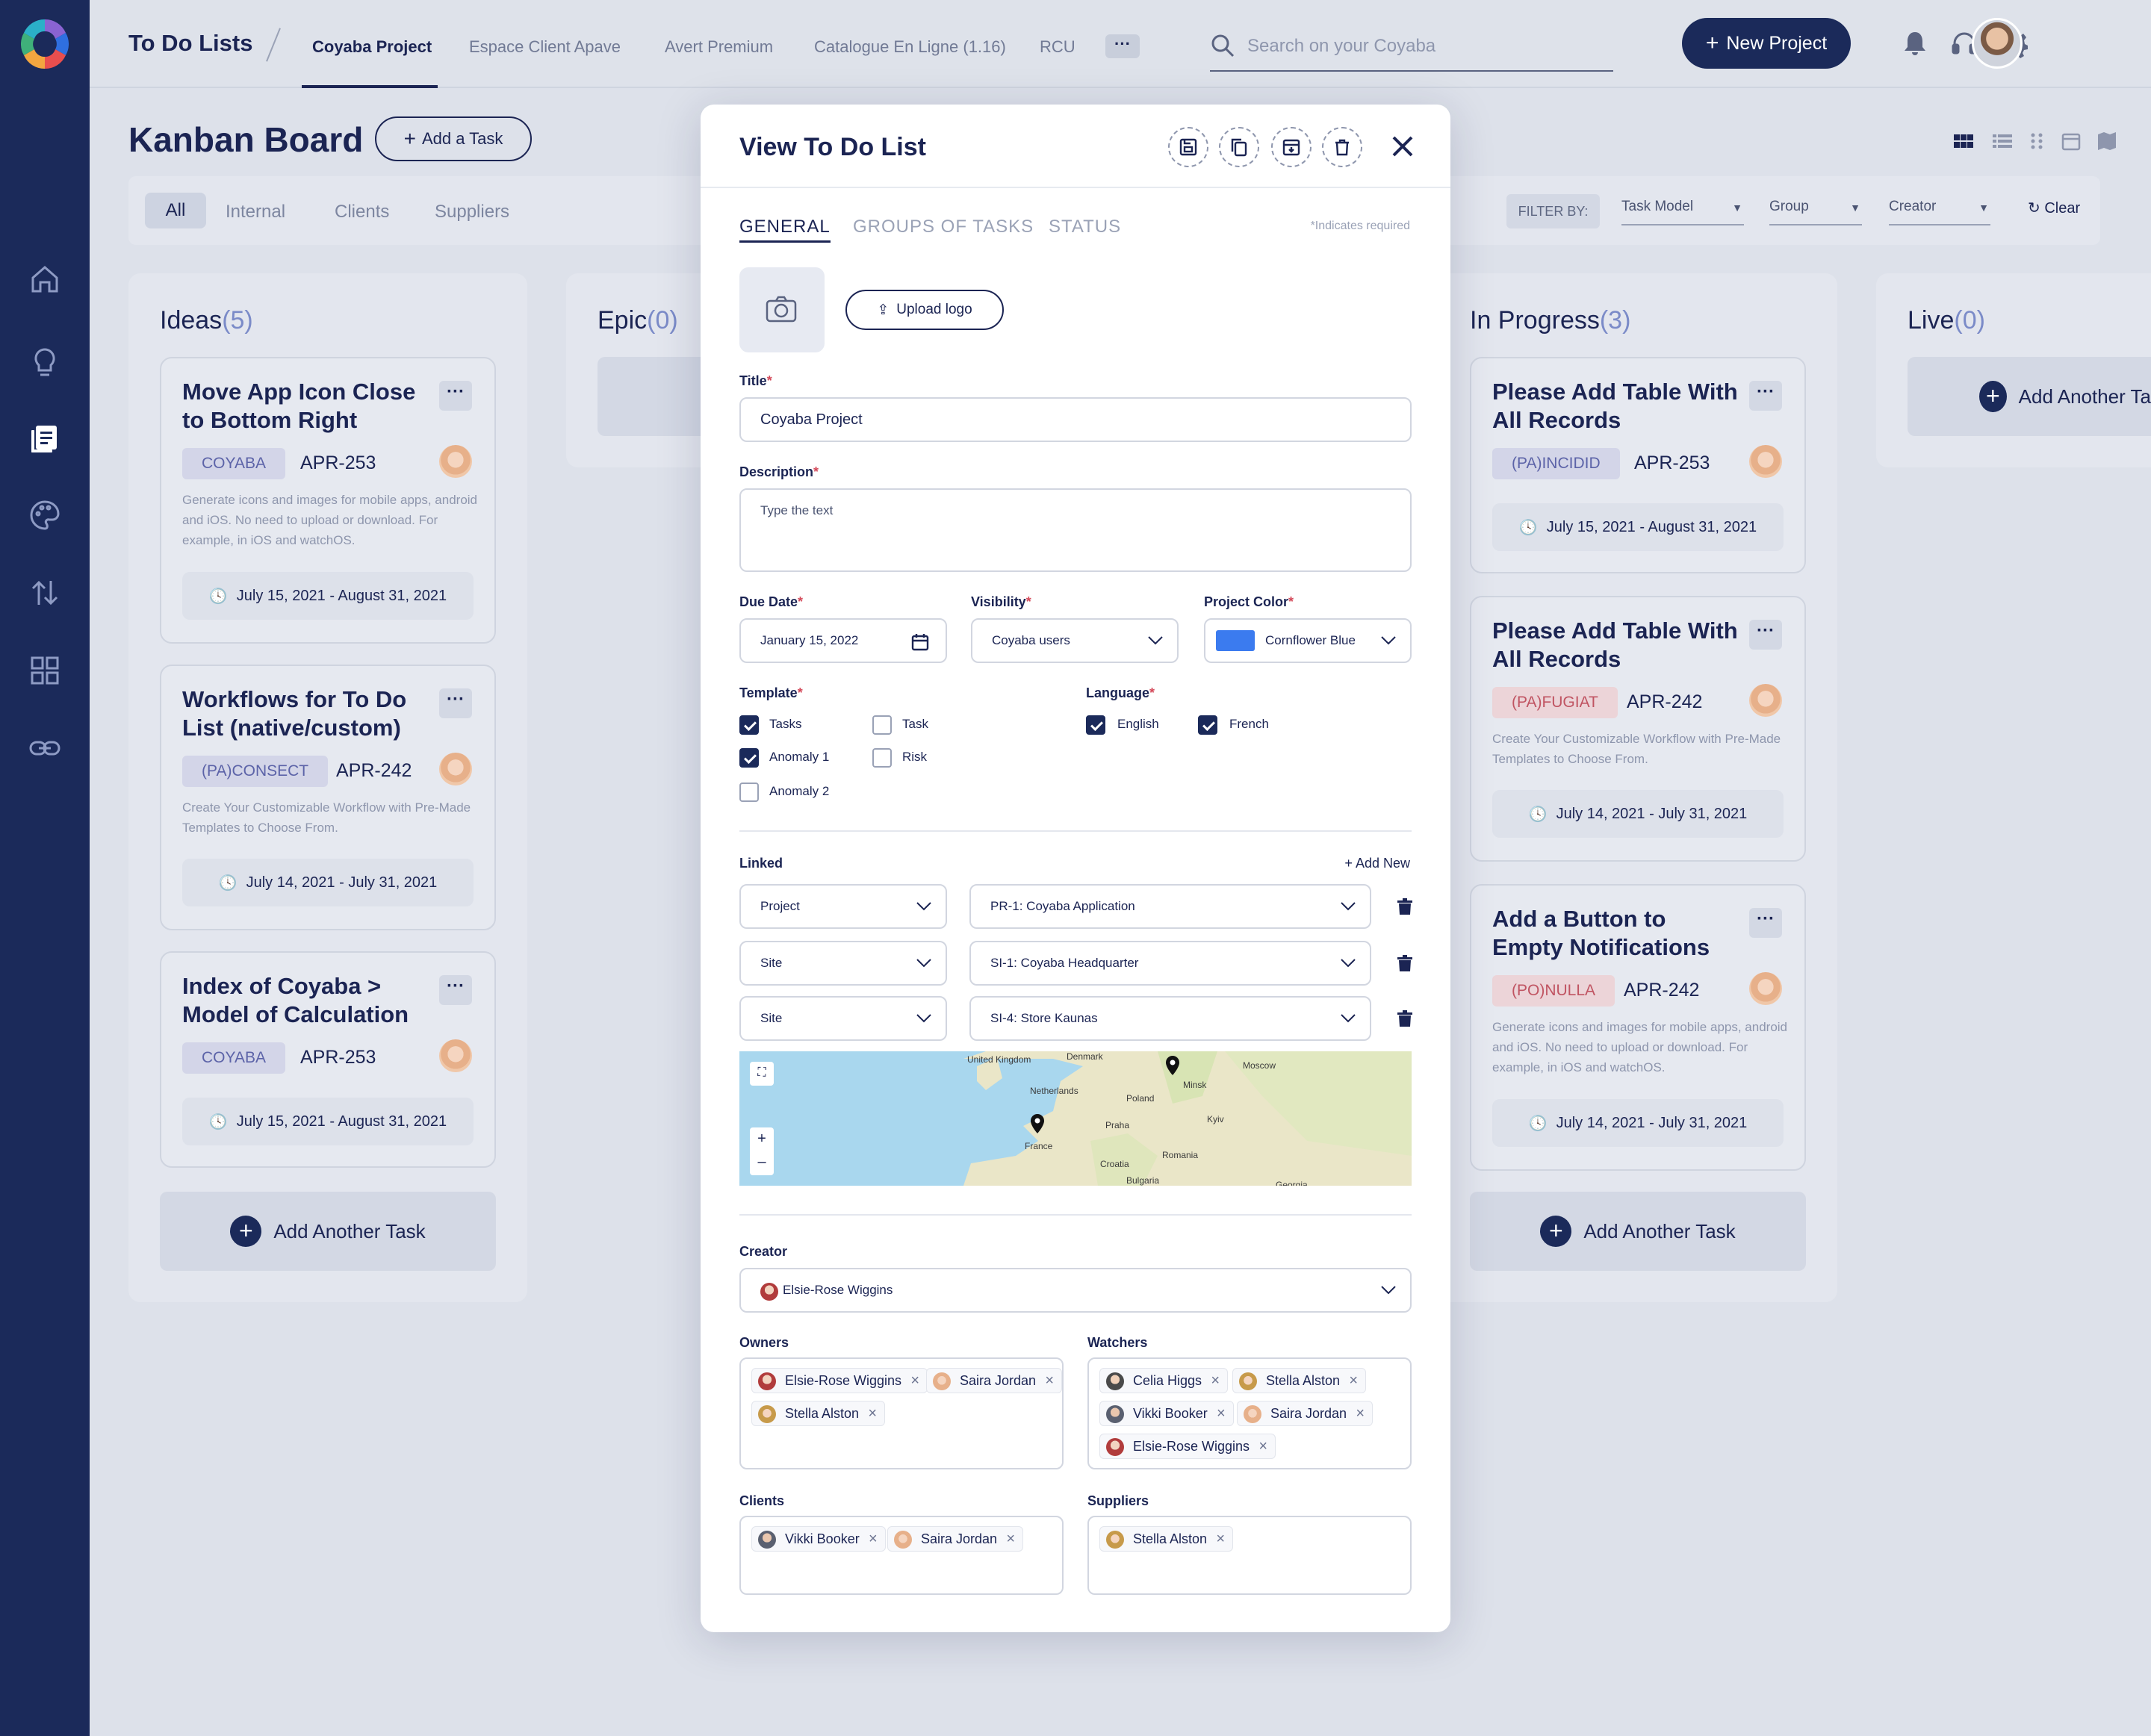 Image resolution: width=2151 pixels, height=1736 pixels. I want to click on new-project-button: + New Project, so click(1766, 43).